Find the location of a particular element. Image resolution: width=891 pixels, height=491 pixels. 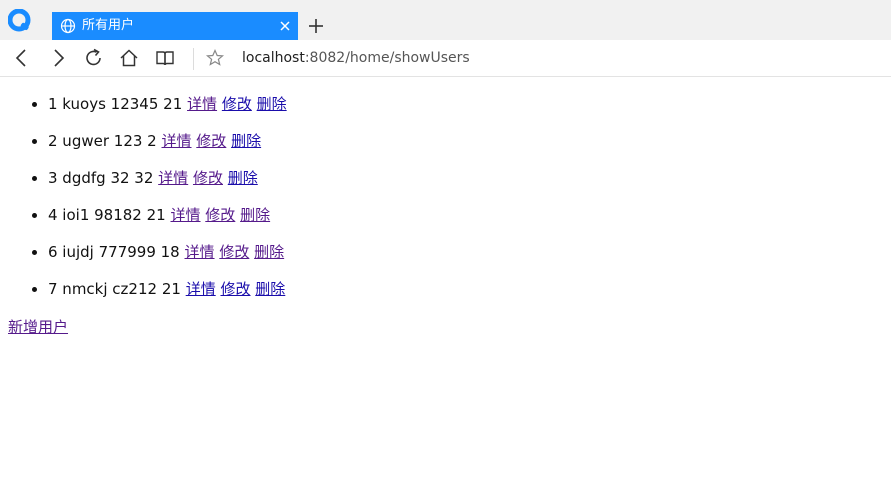

user-info: 2 ugwer 123 2 is located at coordinates (102, 141).